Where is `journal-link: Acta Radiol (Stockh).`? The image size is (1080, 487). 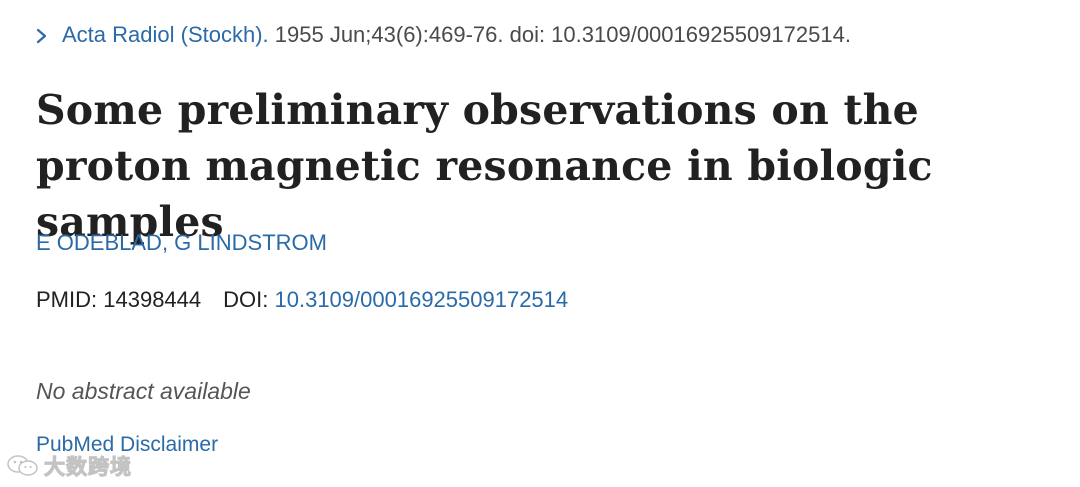
journal-link: Acta Radiol (Stockh). is located at coordinates (165, 34).